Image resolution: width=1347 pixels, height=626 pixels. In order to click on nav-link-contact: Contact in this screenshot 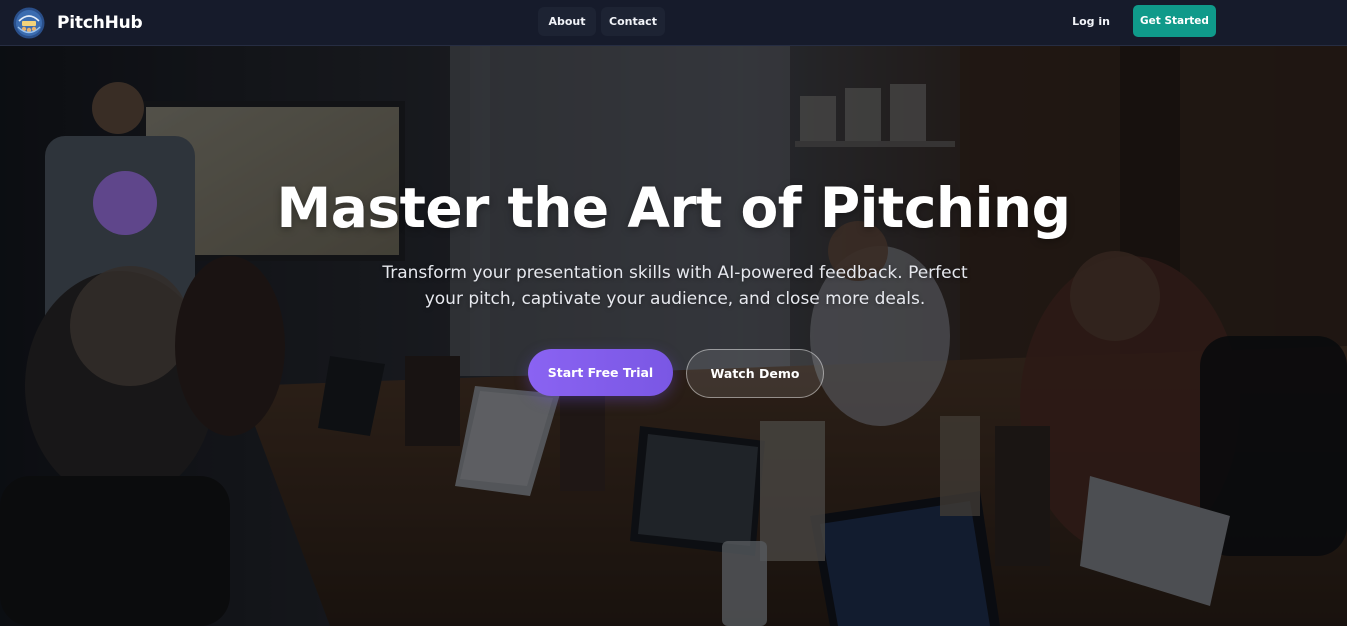, I will do `click(633, 21)`.